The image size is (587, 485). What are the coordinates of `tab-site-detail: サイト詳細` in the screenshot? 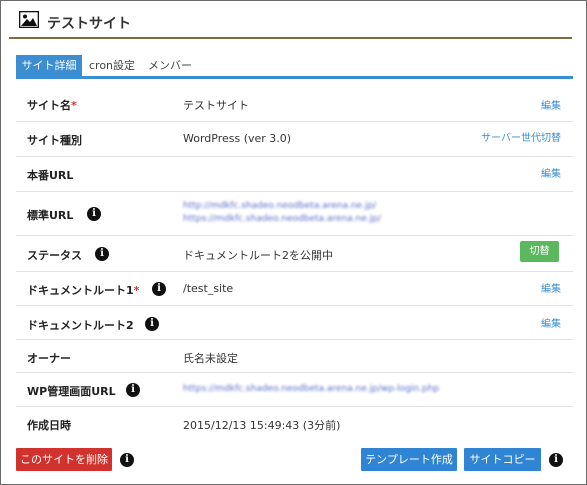 It's located at (49, 65).